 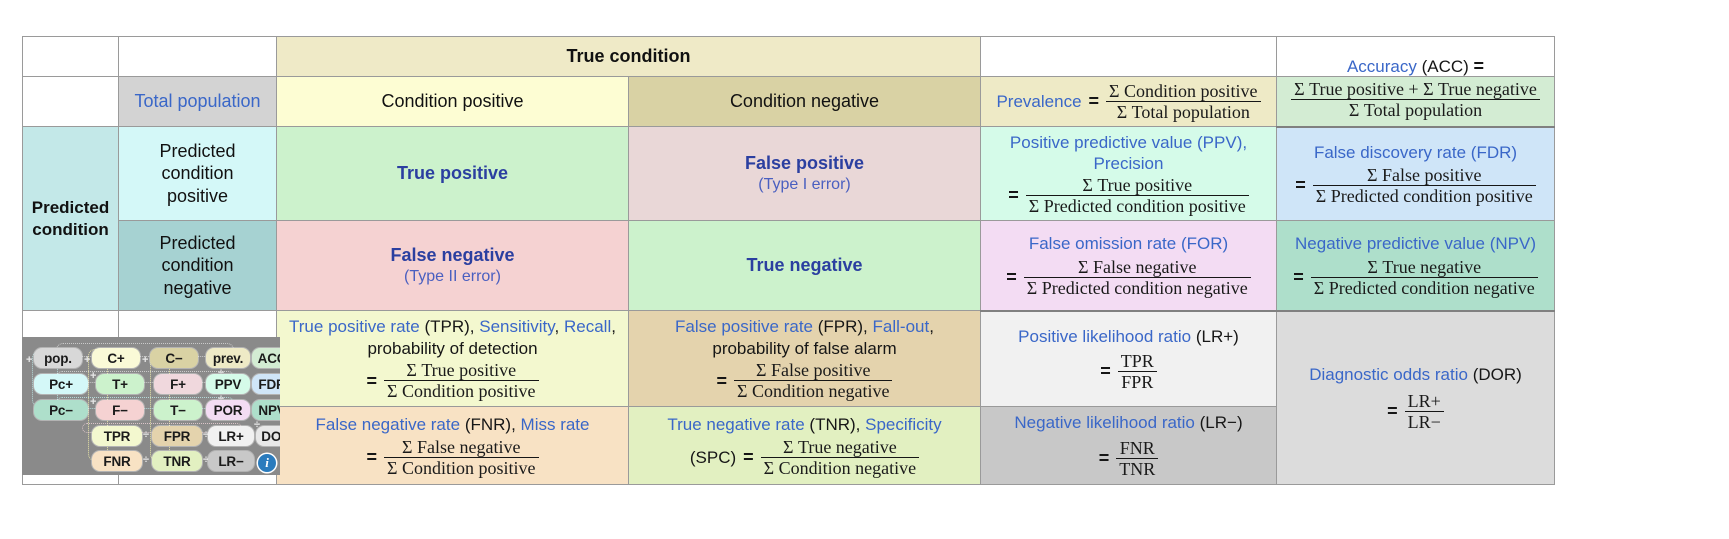 What do you see at coordinates (61, 410) in the screenshot?
I see `legend-chip-pc-negative: Pc−` at bounding box center [61, 410].